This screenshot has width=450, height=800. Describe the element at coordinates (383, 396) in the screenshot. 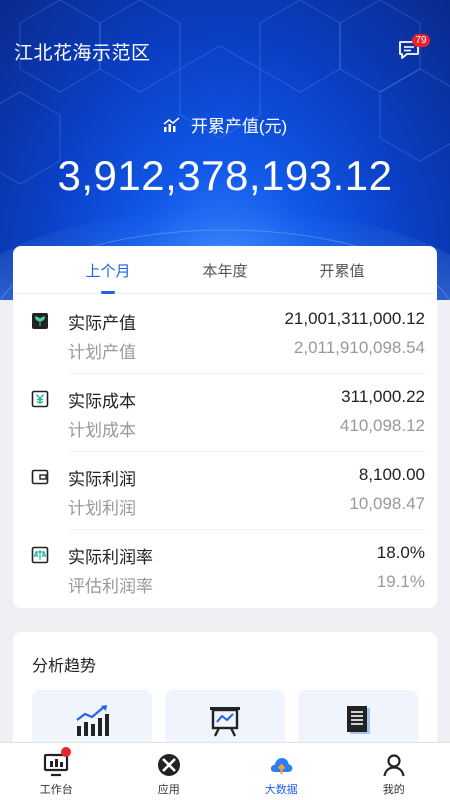

I see `actual-cost-value: 311,000.22` at that location.